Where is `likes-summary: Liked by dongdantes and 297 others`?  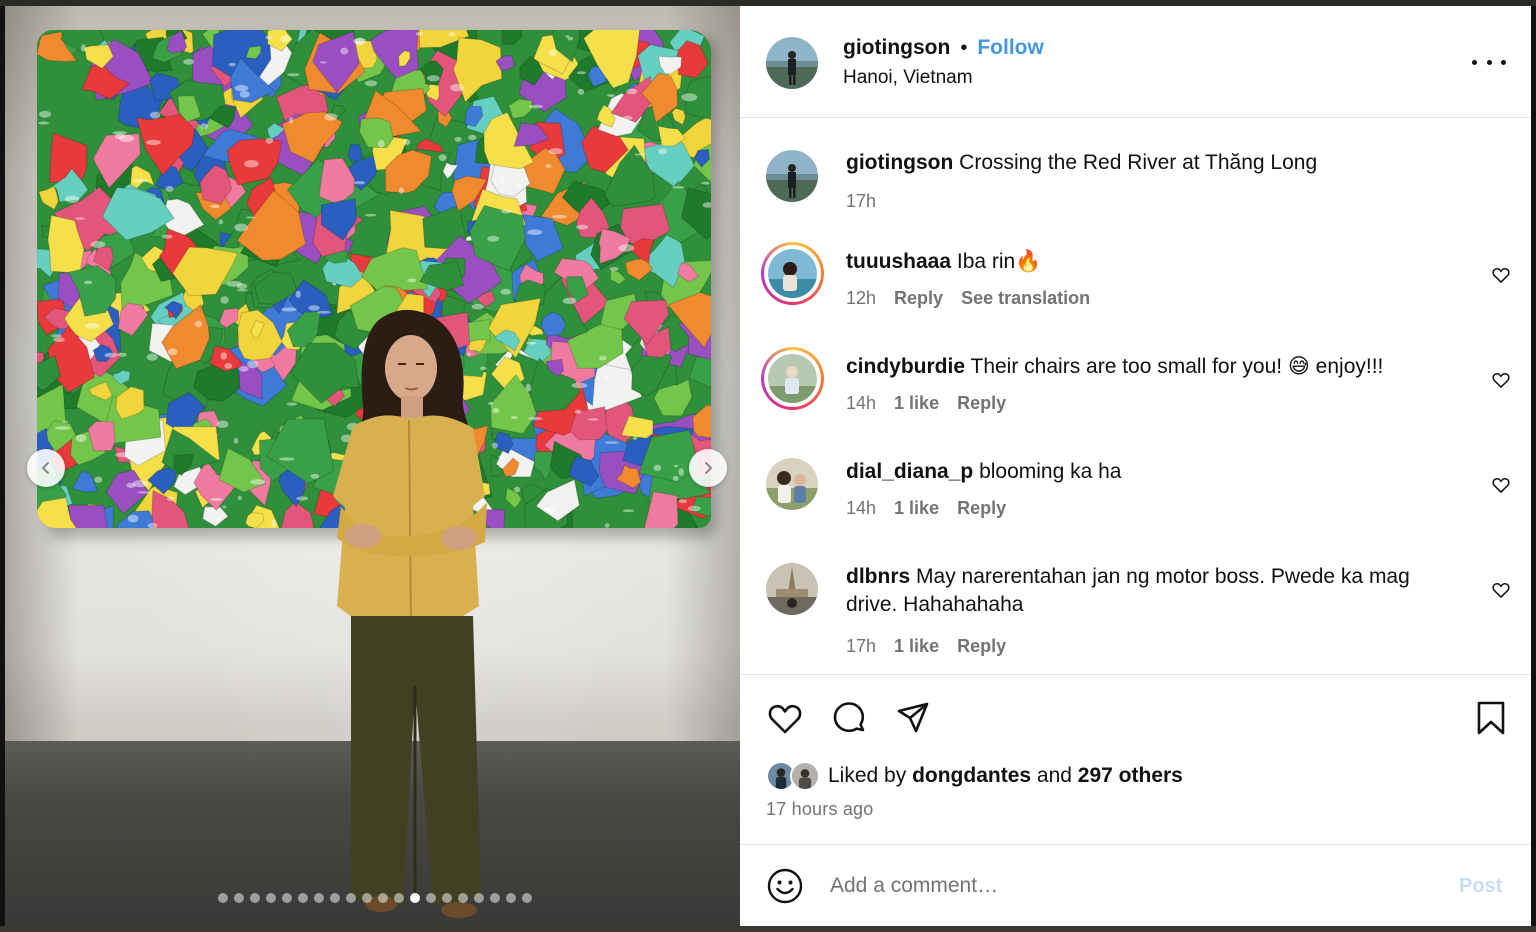 likes-summary: Liked by dongdantes and 297 others is located at coordinates (974, 776).